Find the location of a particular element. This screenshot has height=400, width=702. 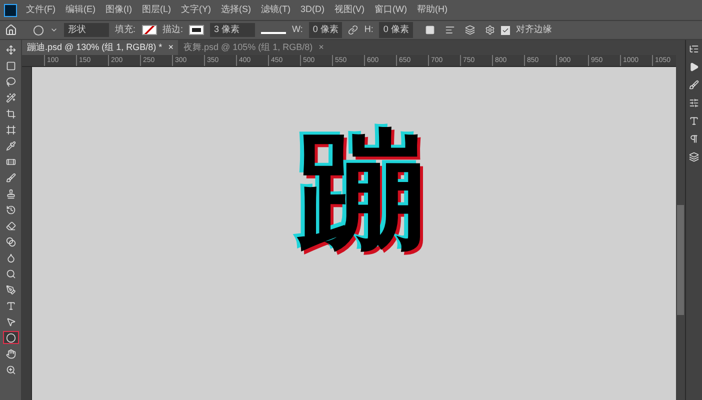

scrollbar-thumb is located at coordinates (680, 260).